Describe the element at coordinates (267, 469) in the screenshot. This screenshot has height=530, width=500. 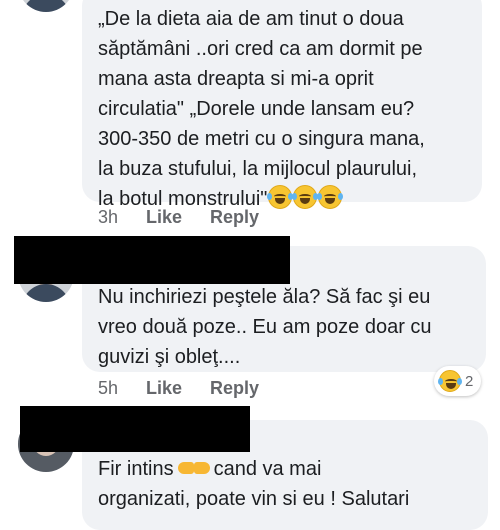
I see `comment-text: cand va mai` at that location.